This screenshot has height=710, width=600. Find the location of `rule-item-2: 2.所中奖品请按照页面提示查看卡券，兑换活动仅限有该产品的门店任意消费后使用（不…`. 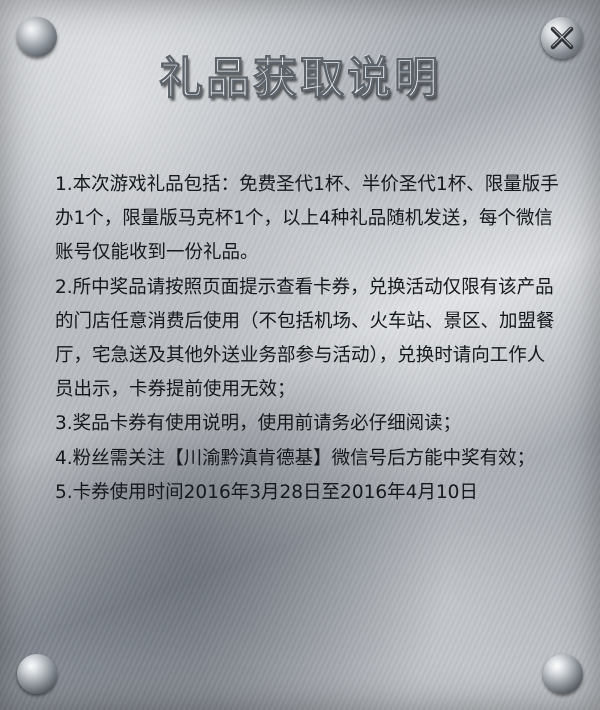

rule-item-2: 2.所中奖品请按照页面提示查看卡券，兑换活动仅限有该产品的门店任意消费后使用（不… is located at coordinates (305, 338).